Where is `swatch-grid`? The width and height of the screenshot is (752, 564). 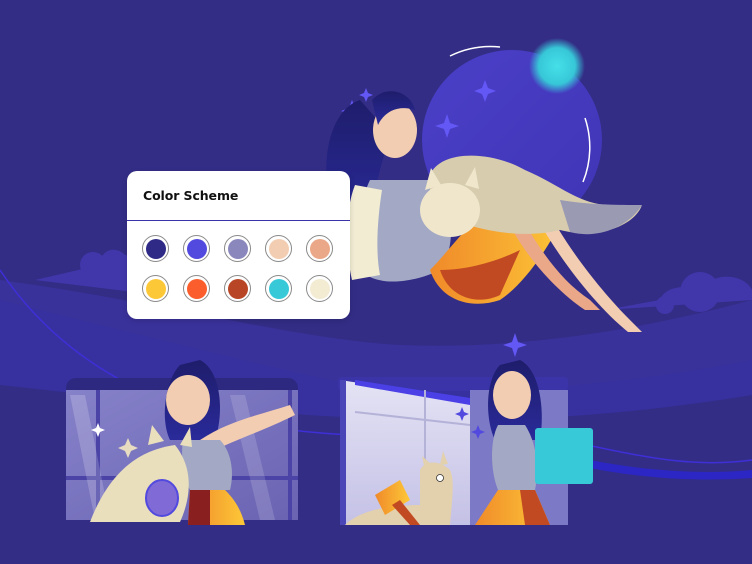 swatch-grid is located at coordinates (244, 268).